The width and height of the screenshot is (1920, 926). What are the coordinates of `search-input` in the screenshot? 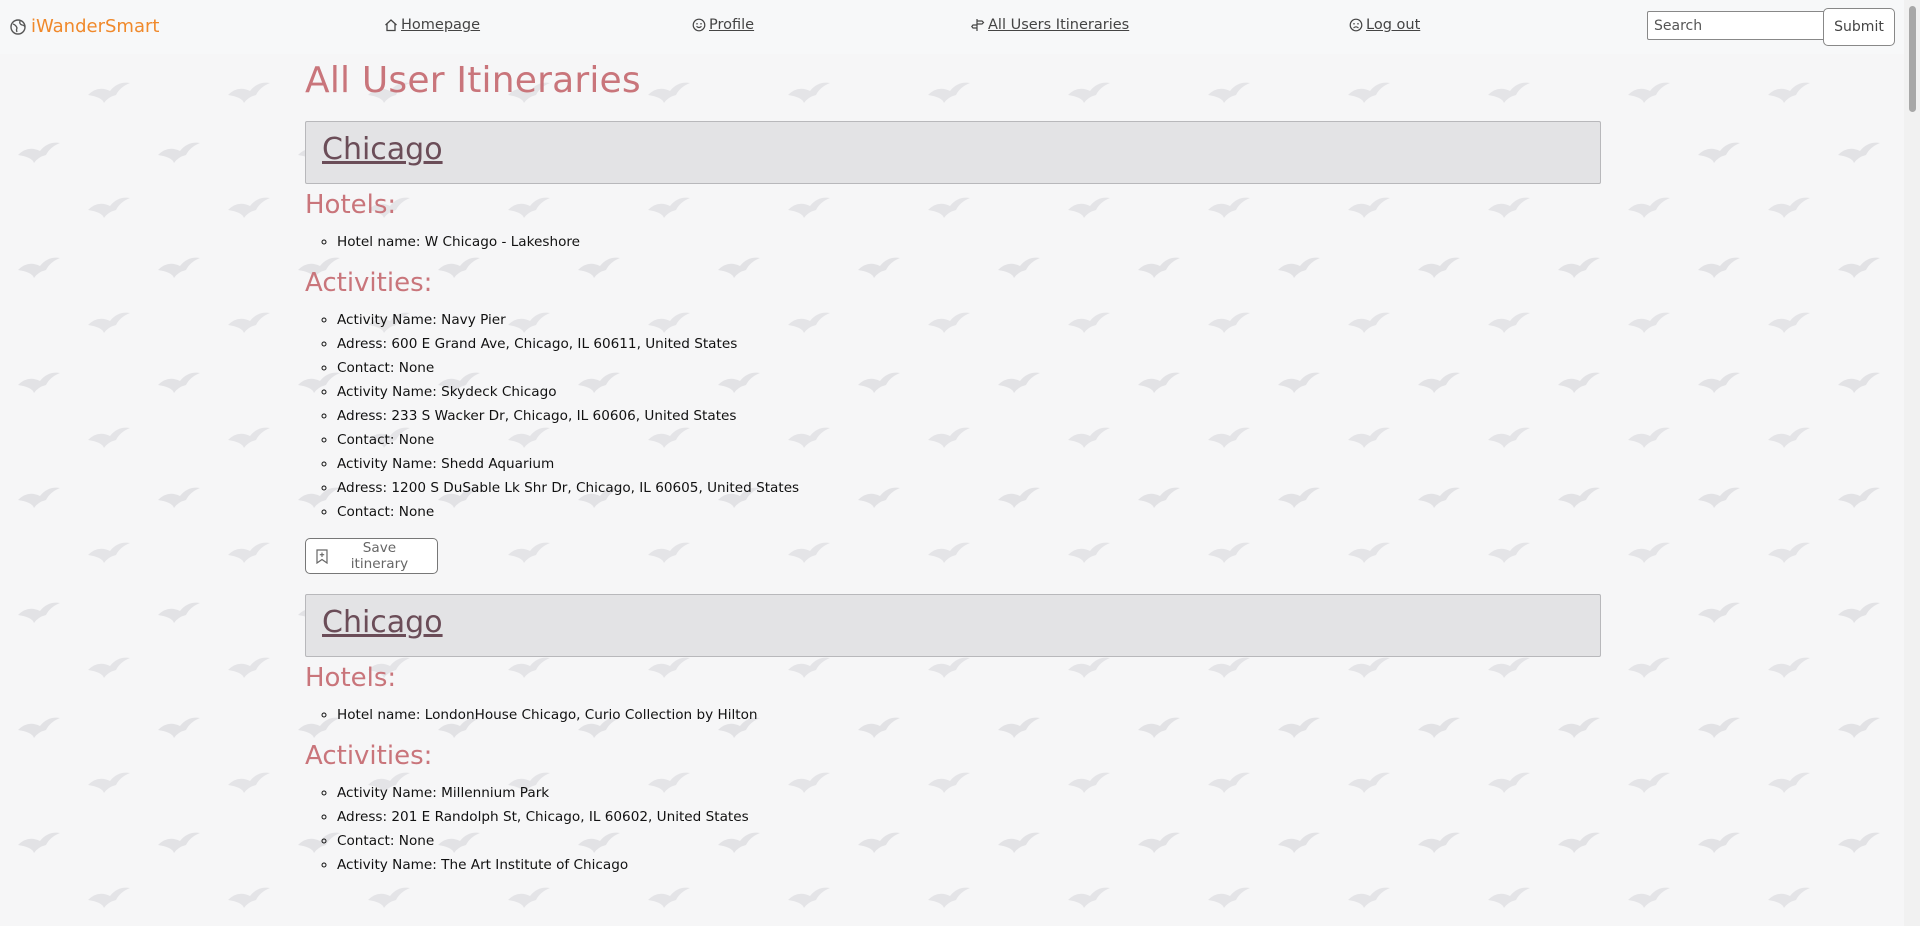 It's located at (1737, 25).